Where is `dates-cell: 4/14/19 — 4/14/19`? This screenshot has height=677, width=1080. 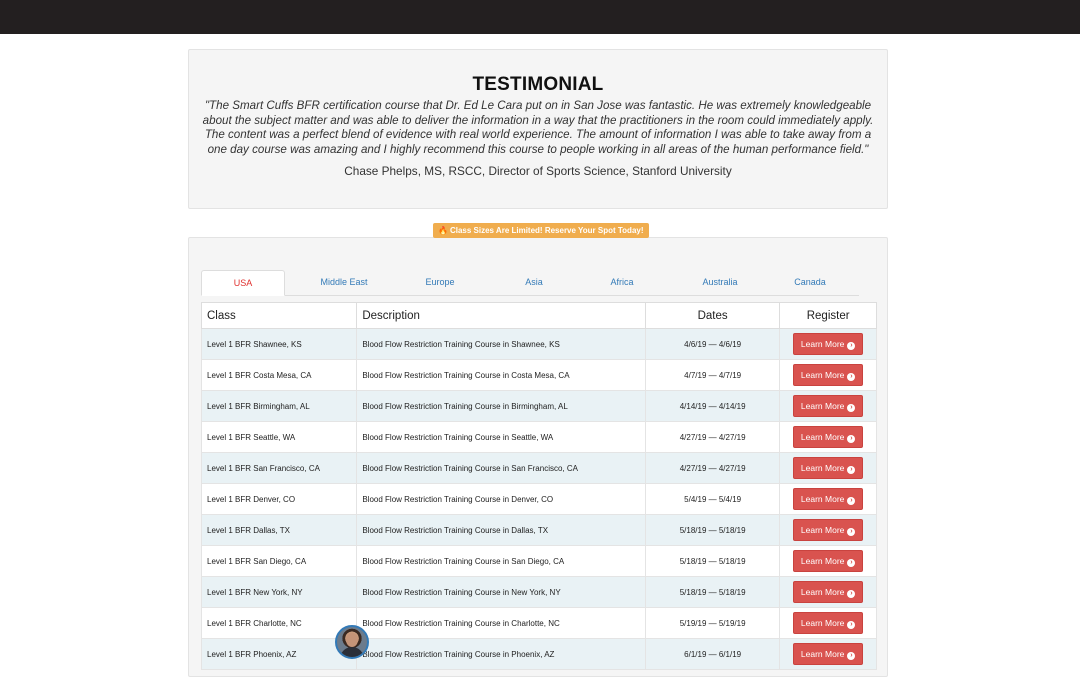
dates-cell: 4/14/19 — 4/14/19 is located at coordinates (712, 406).